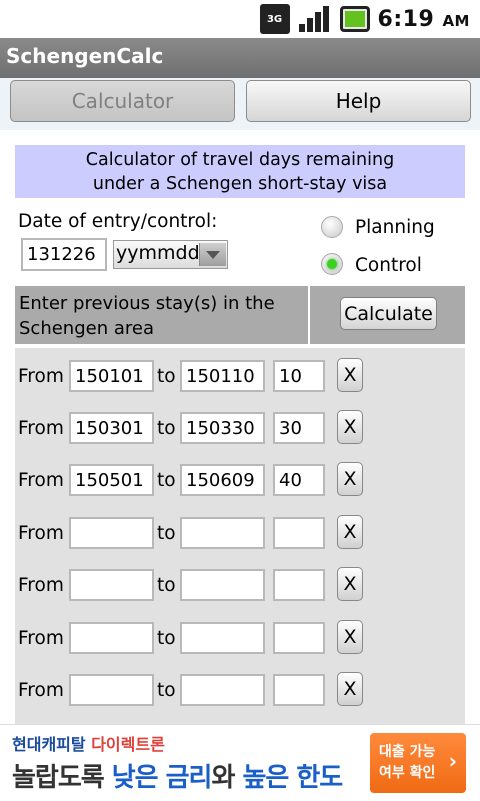 The image size is (480, 801). What do you see at coordinates (388, 313) in the screenshot?
I see `calculate-button: Calculate` at bounding box center [388, 313].